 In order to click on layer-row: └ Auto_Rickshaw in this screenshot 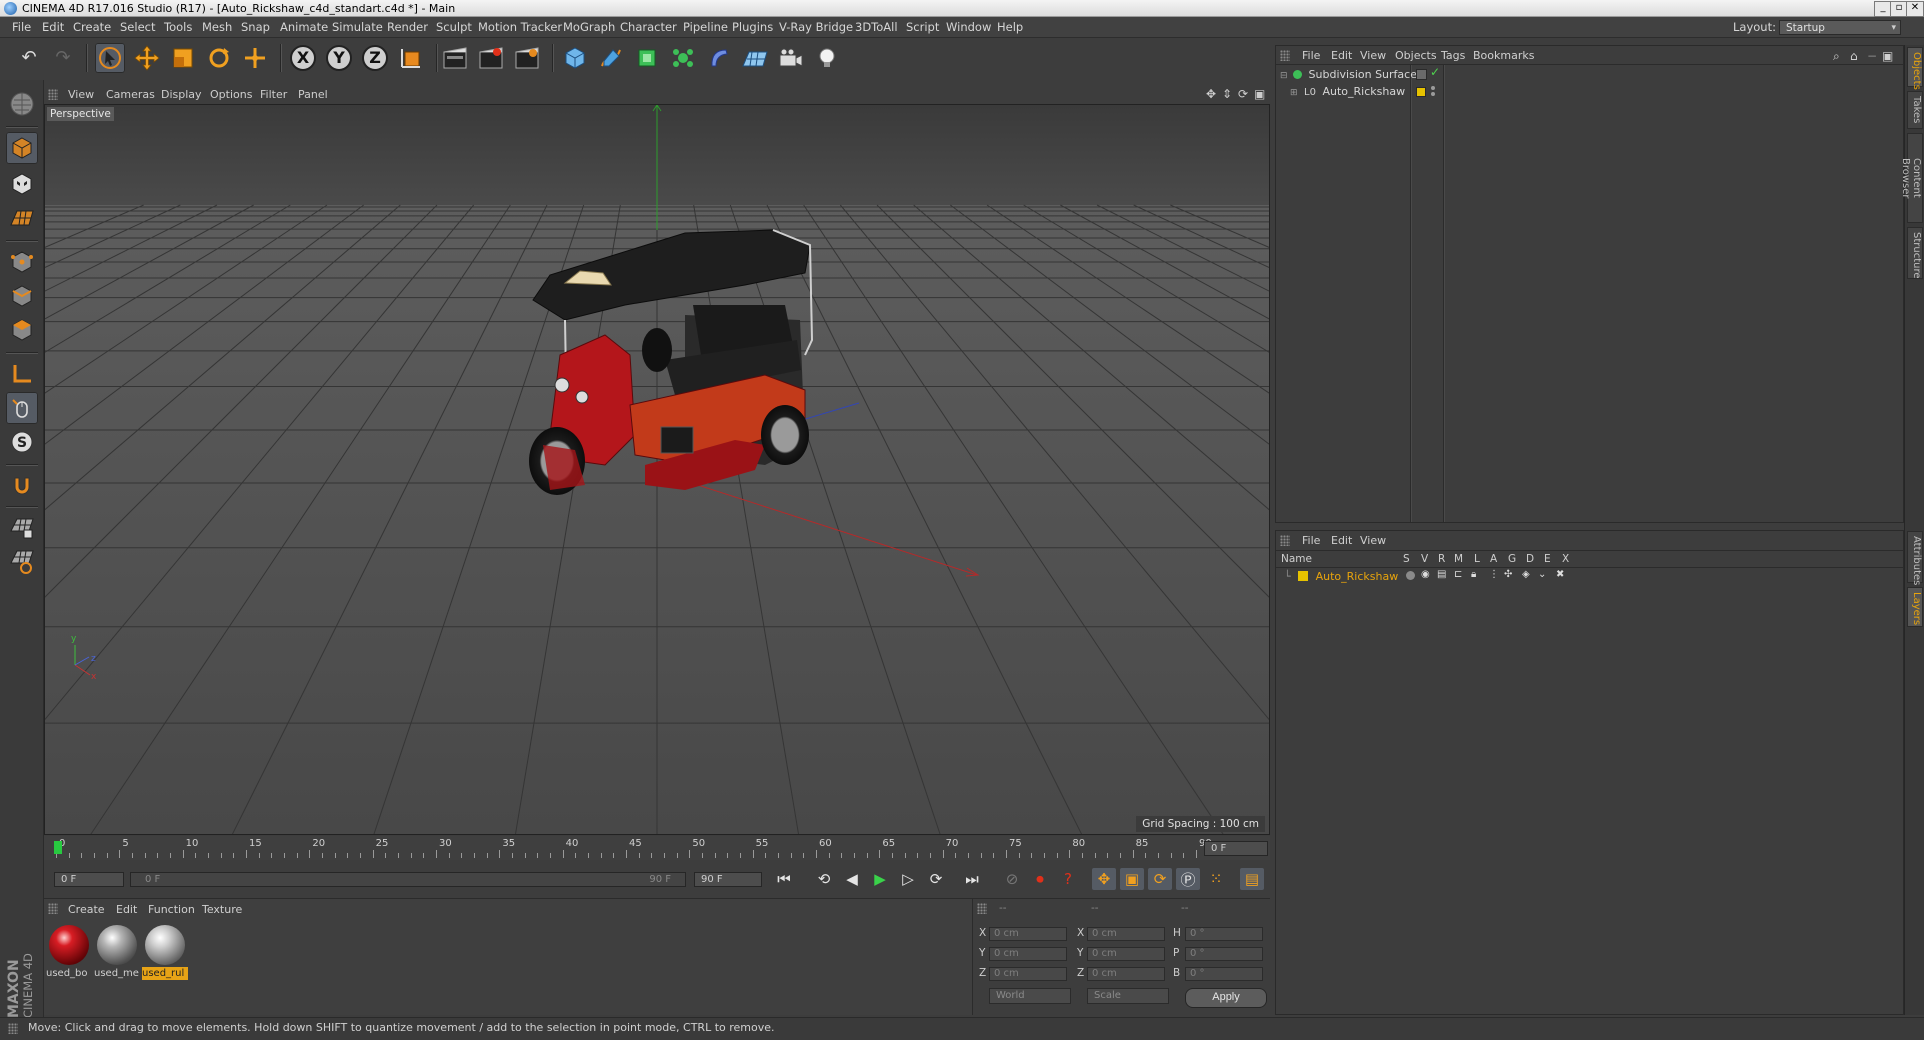, I will do `click(1341, 576)`.